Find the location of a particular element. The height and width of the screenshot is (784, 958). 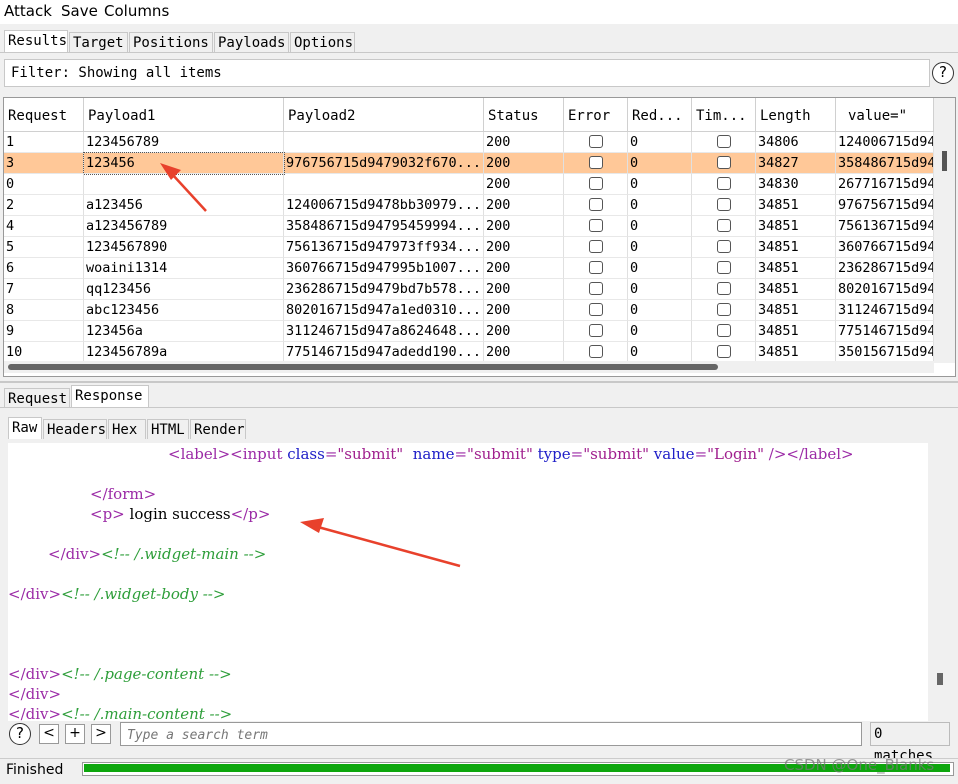

search-input is located at coordinates (492, 735).